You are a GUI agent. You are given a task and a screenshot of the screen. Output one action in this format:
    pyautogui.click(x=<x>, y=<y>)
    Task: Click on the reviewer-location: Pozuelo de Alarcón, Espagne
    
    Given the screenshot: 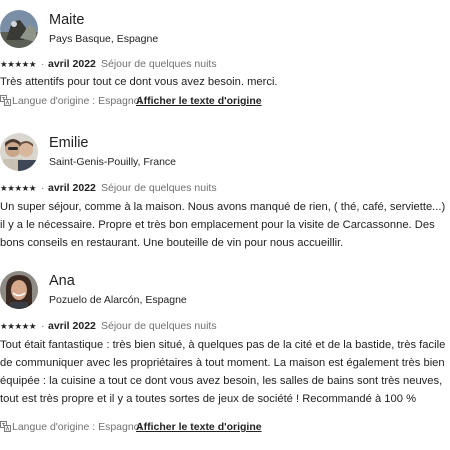 What is the action you would take?
    pyautogui.click(x=118, y=300)
    